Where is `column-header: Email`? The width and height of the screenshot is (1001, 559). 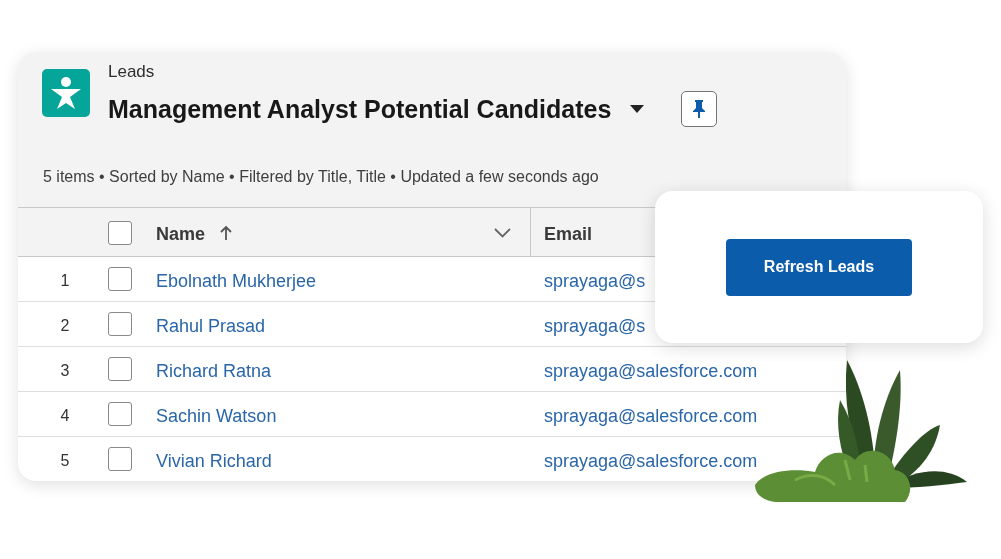 column-header: Email is located at coordinates (568, 234).